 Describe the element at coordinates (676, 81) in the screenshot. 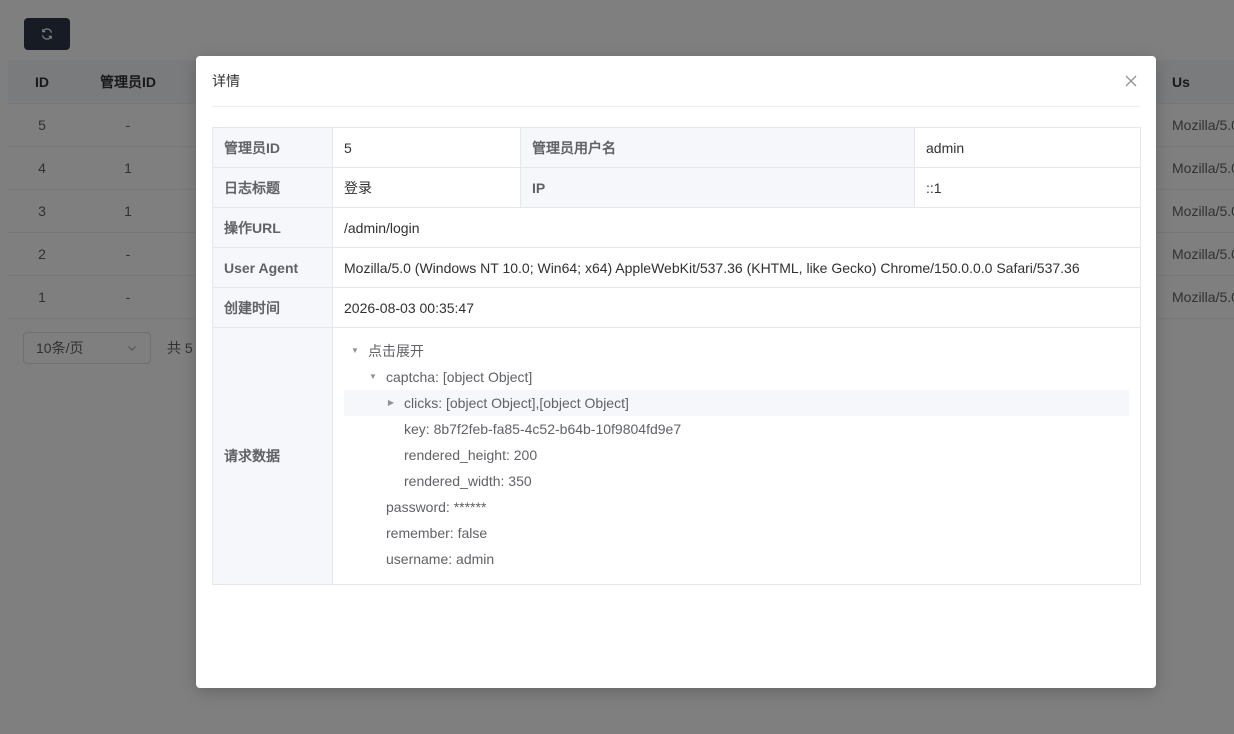

I see `dialog-header: 详情` at that location.